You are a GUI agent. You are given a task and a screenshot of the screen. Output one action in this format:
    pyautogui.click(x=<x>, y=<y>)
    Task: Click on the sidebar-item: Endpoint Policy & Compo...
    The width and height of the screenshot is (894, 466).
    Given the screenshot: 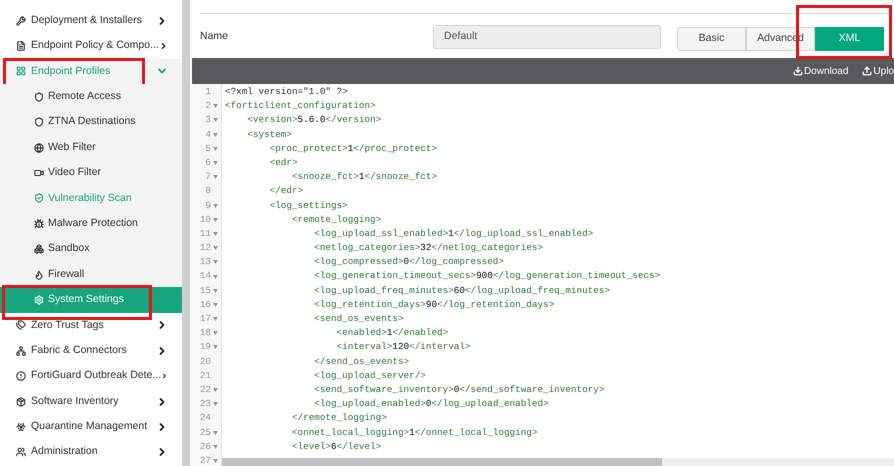 What is the action you would take?
    pyautogui.click(x=91, y=46)
    